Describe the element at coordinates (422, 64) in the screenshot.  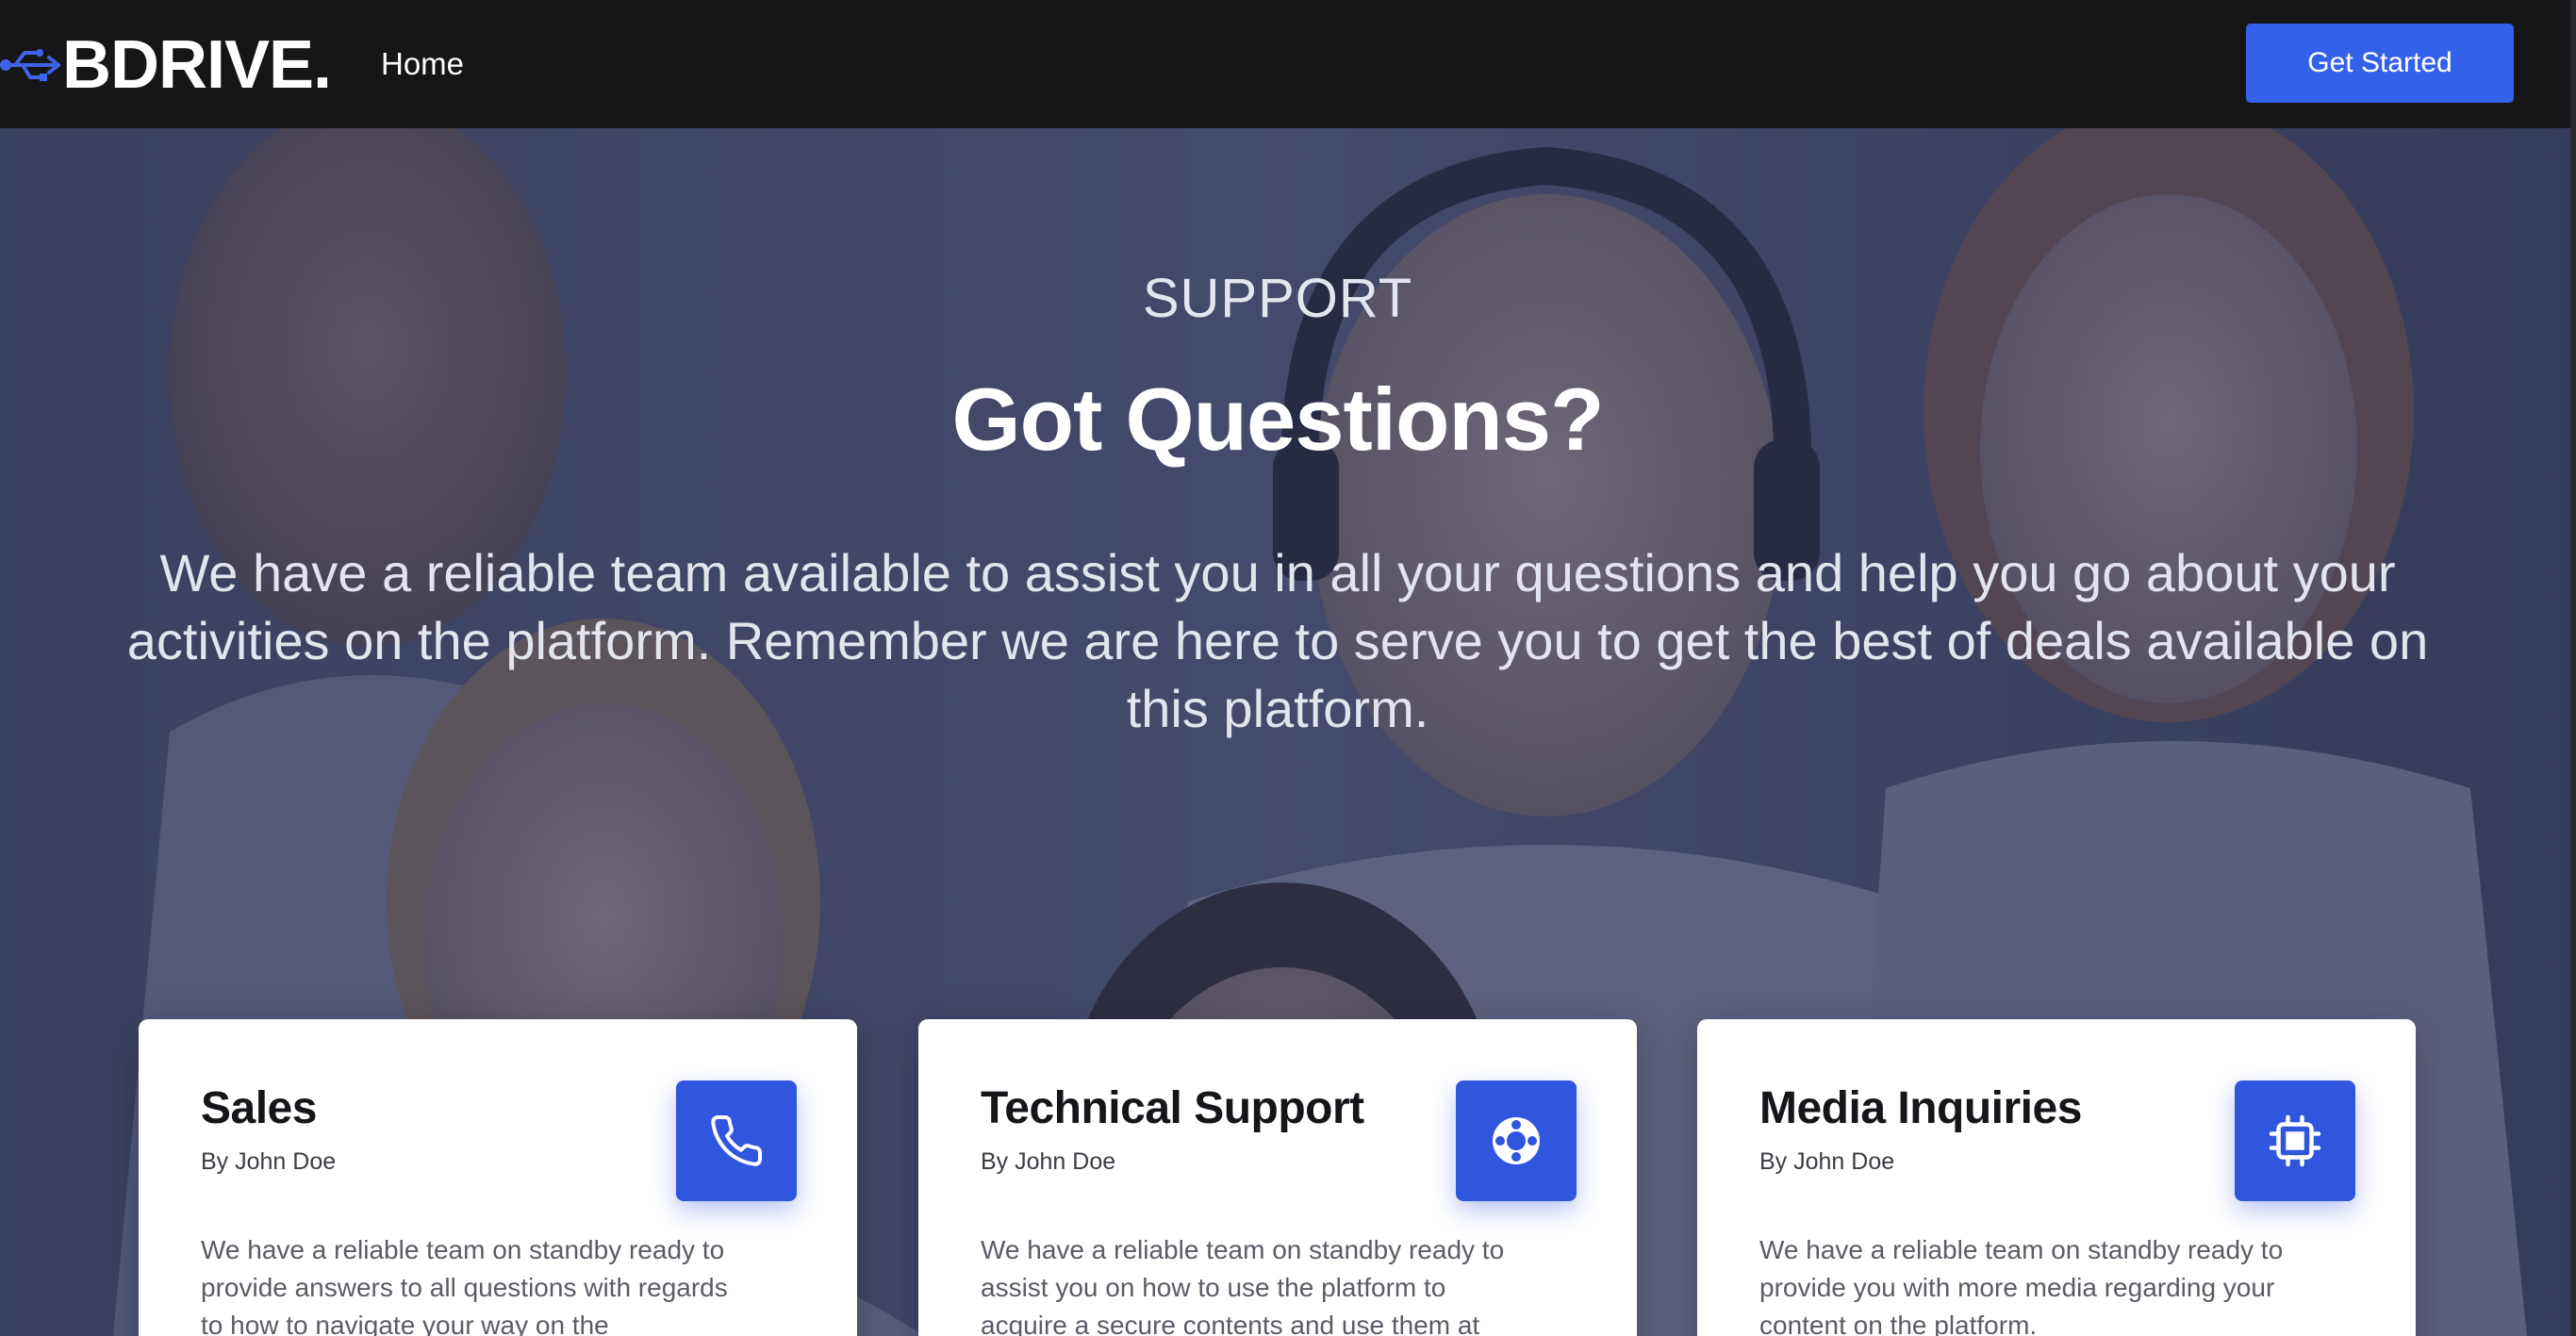
I see `nav-link-home: Home` at that location.